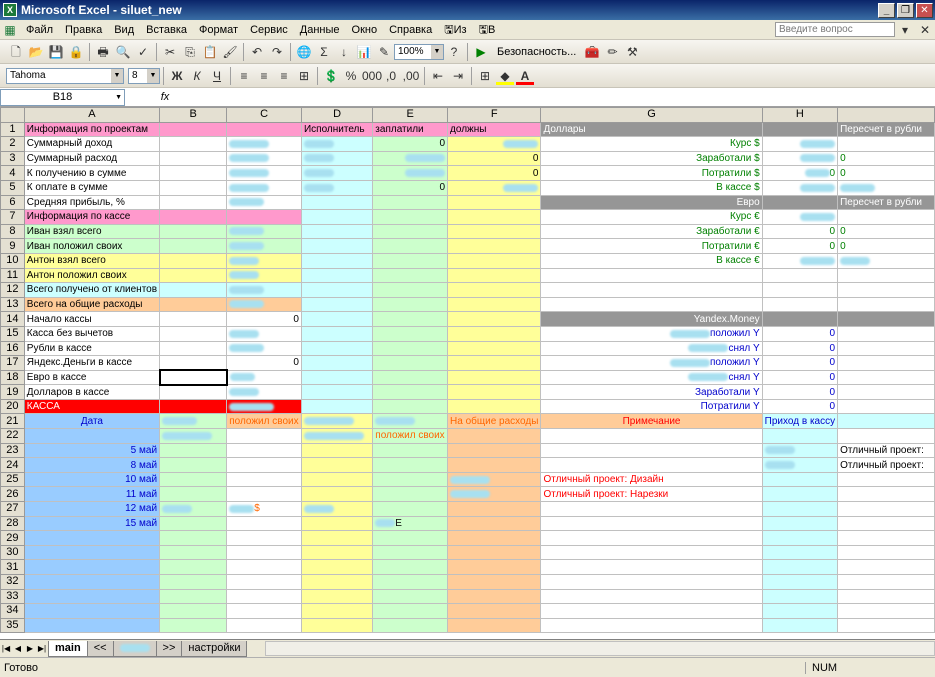  What do you see at coordinates (134, 648) in the screenshot?
I see `tab-hidden` at bounding box center [134, 648].